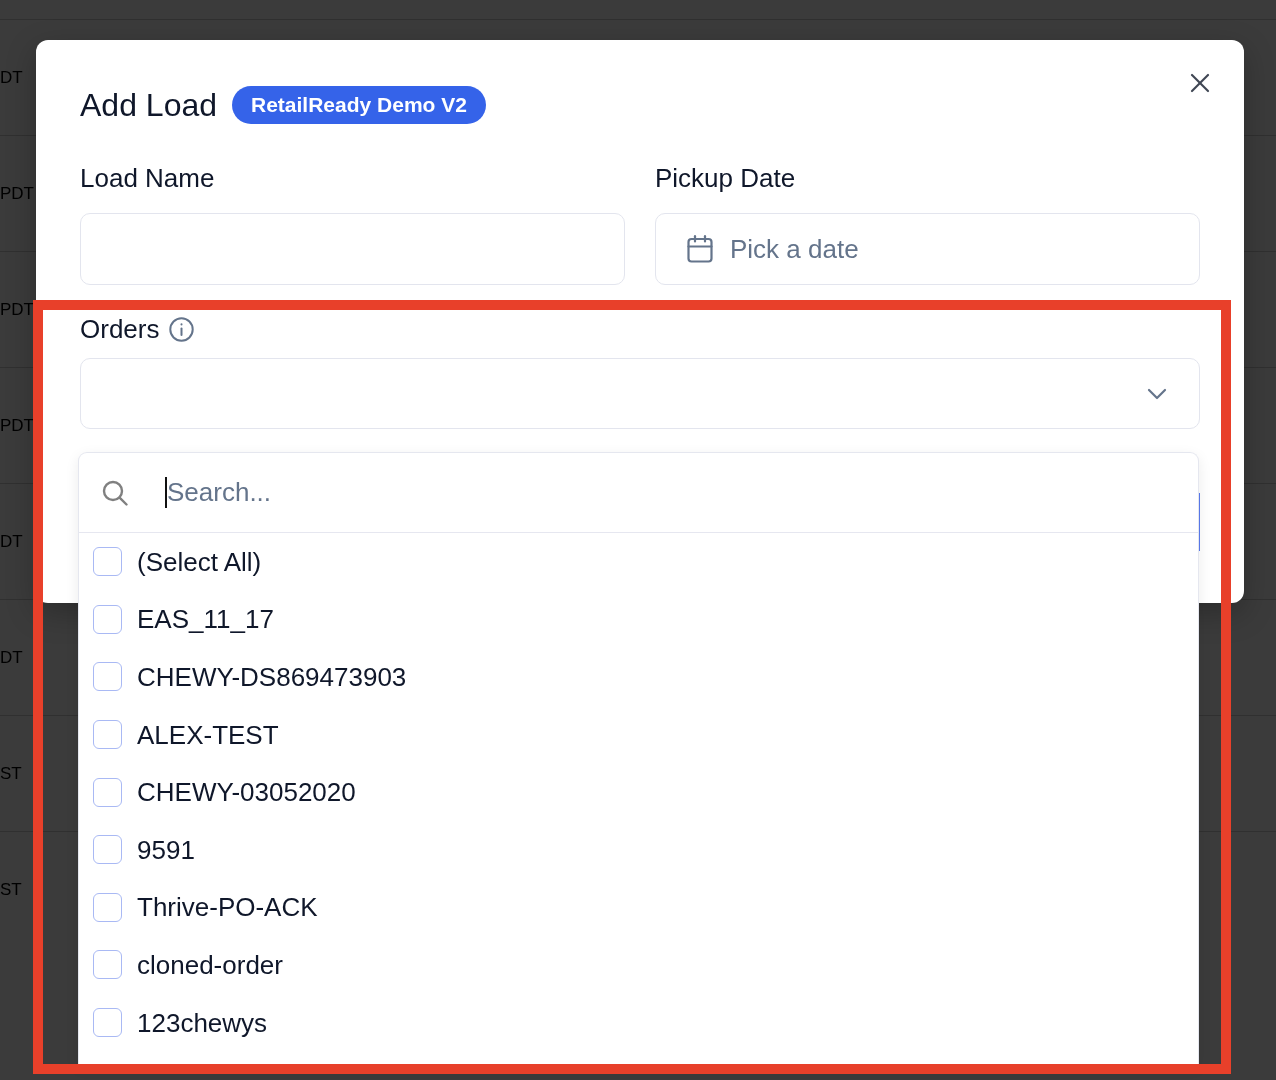 Image resolution: width=1276 pixels, height=1080 pixels. Describe the element at coordinates (202, 1022) in the screenshot. I see `option-label: 123chewys` at that location.